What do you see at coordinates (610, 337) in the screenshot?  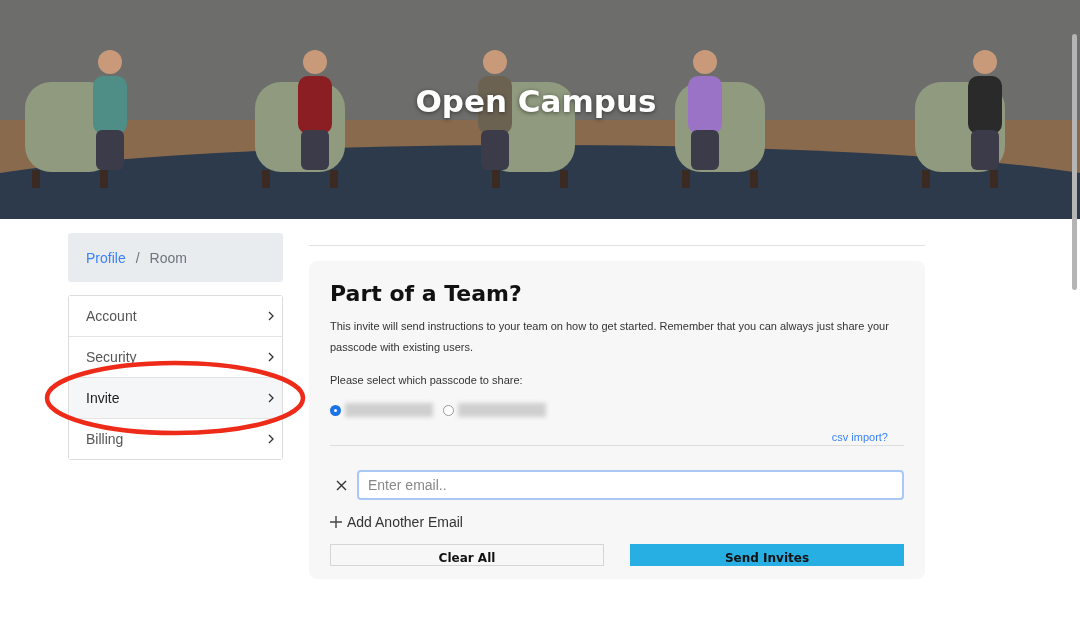 I see `card-description: This invite will send instructions to your team on how to get started. Remember that you can always just share your passcode with existing users.` at bounding box center [610, 337].